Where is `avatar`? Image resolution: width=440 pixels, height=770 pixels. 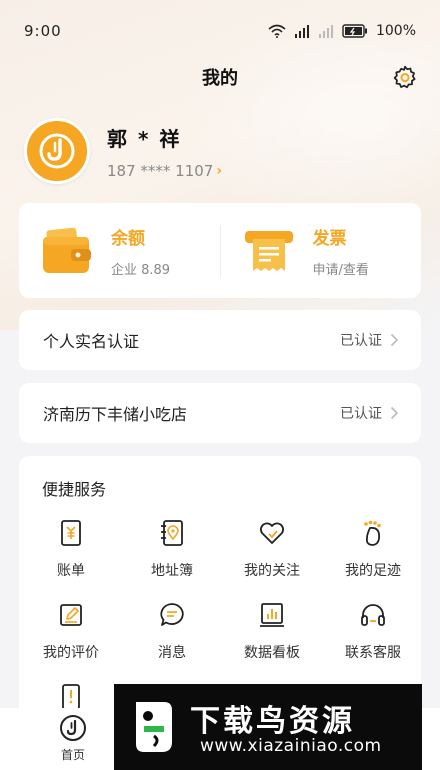
avatar is located at coordinates (57, 151).